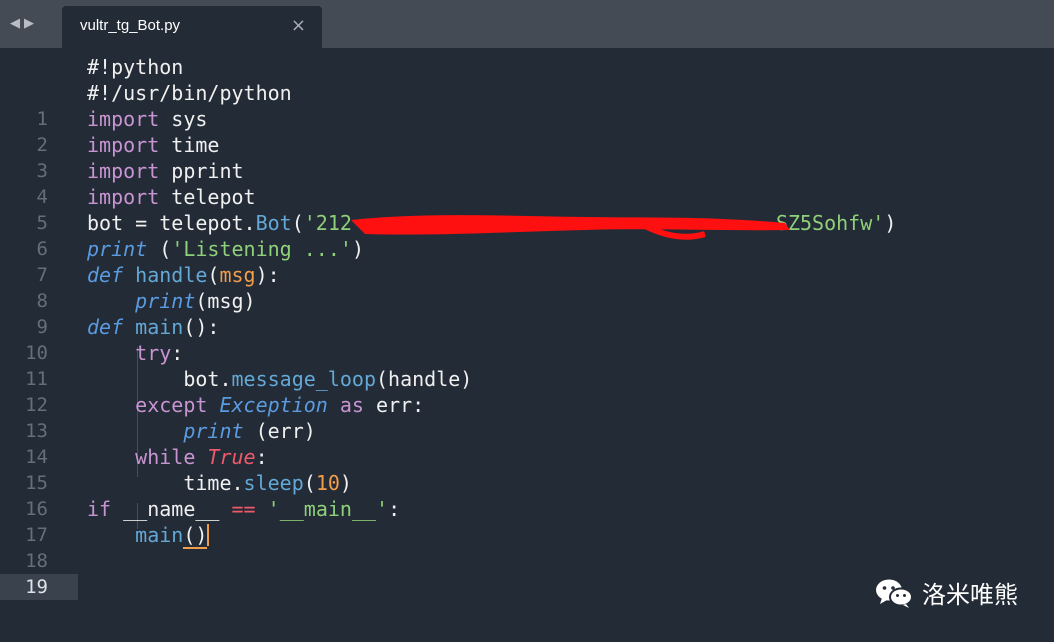 This screenshot has height=642, width=1054. Describe the element at coordinates (130, 25) in the screenshot. I see `tab-title: vultr_tg_Bot.py` at that location.